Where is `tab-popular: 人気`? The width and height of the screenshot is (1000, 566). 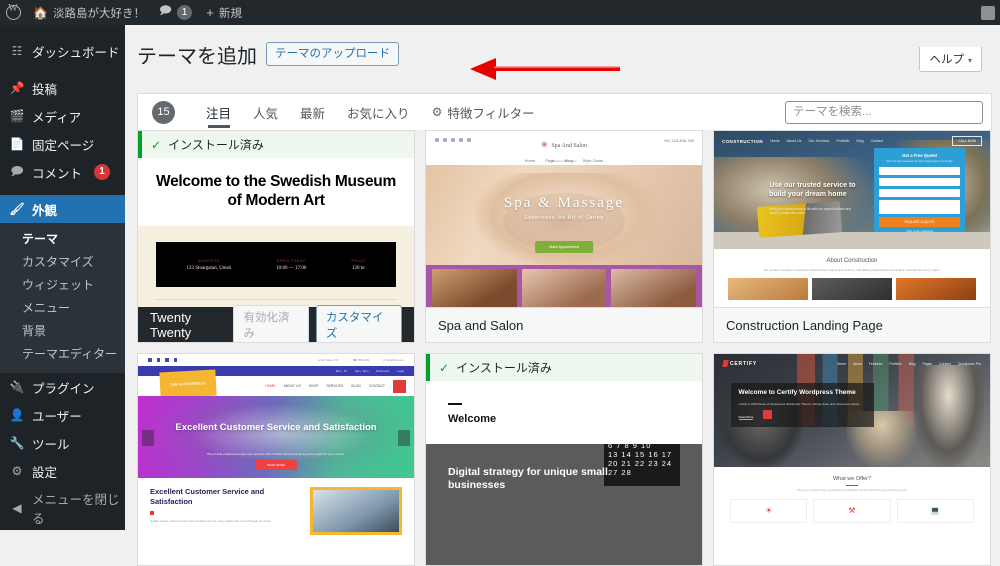
tab-popular: 人気 is located at coordinates (265, 112).